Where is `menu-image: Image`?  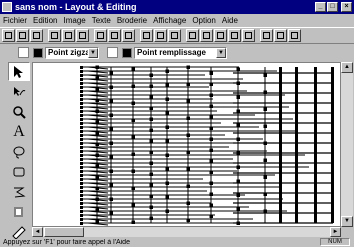 menu-image: Image is located at coordinates (74, 20).